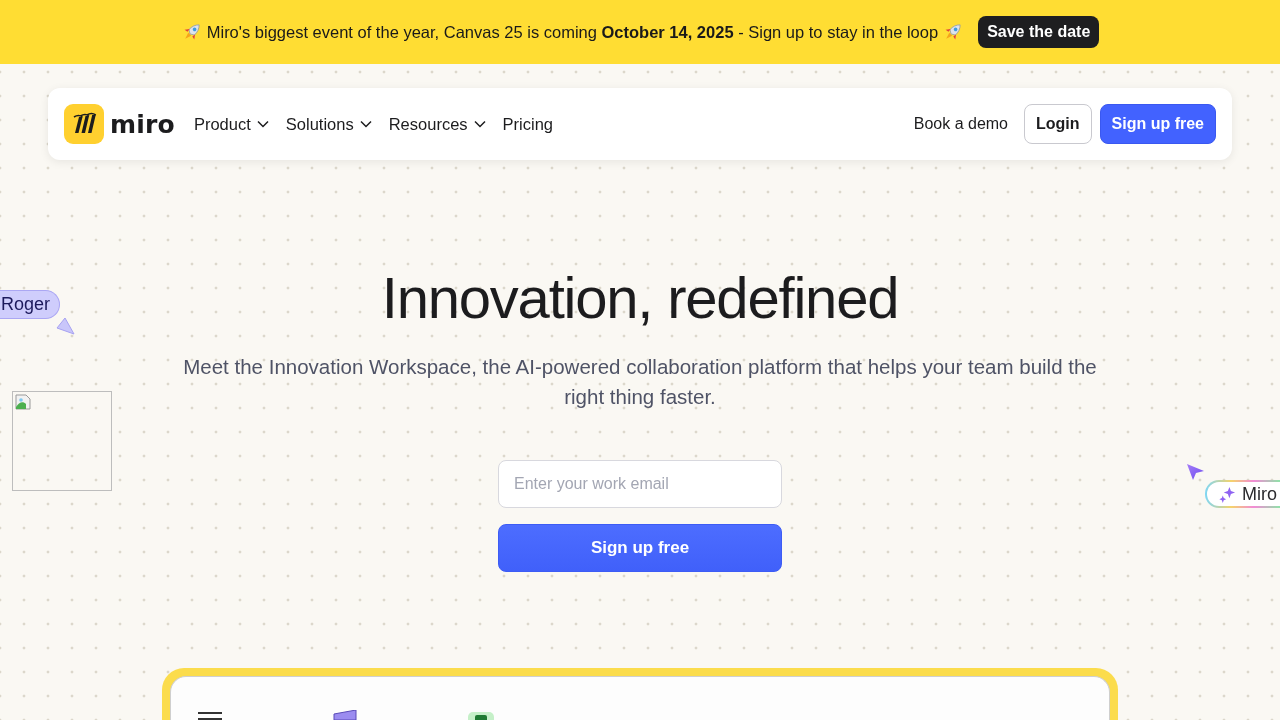 The image size is (1280, 720). I want to click on nav-menu-item: Resources, so click(437, 124).